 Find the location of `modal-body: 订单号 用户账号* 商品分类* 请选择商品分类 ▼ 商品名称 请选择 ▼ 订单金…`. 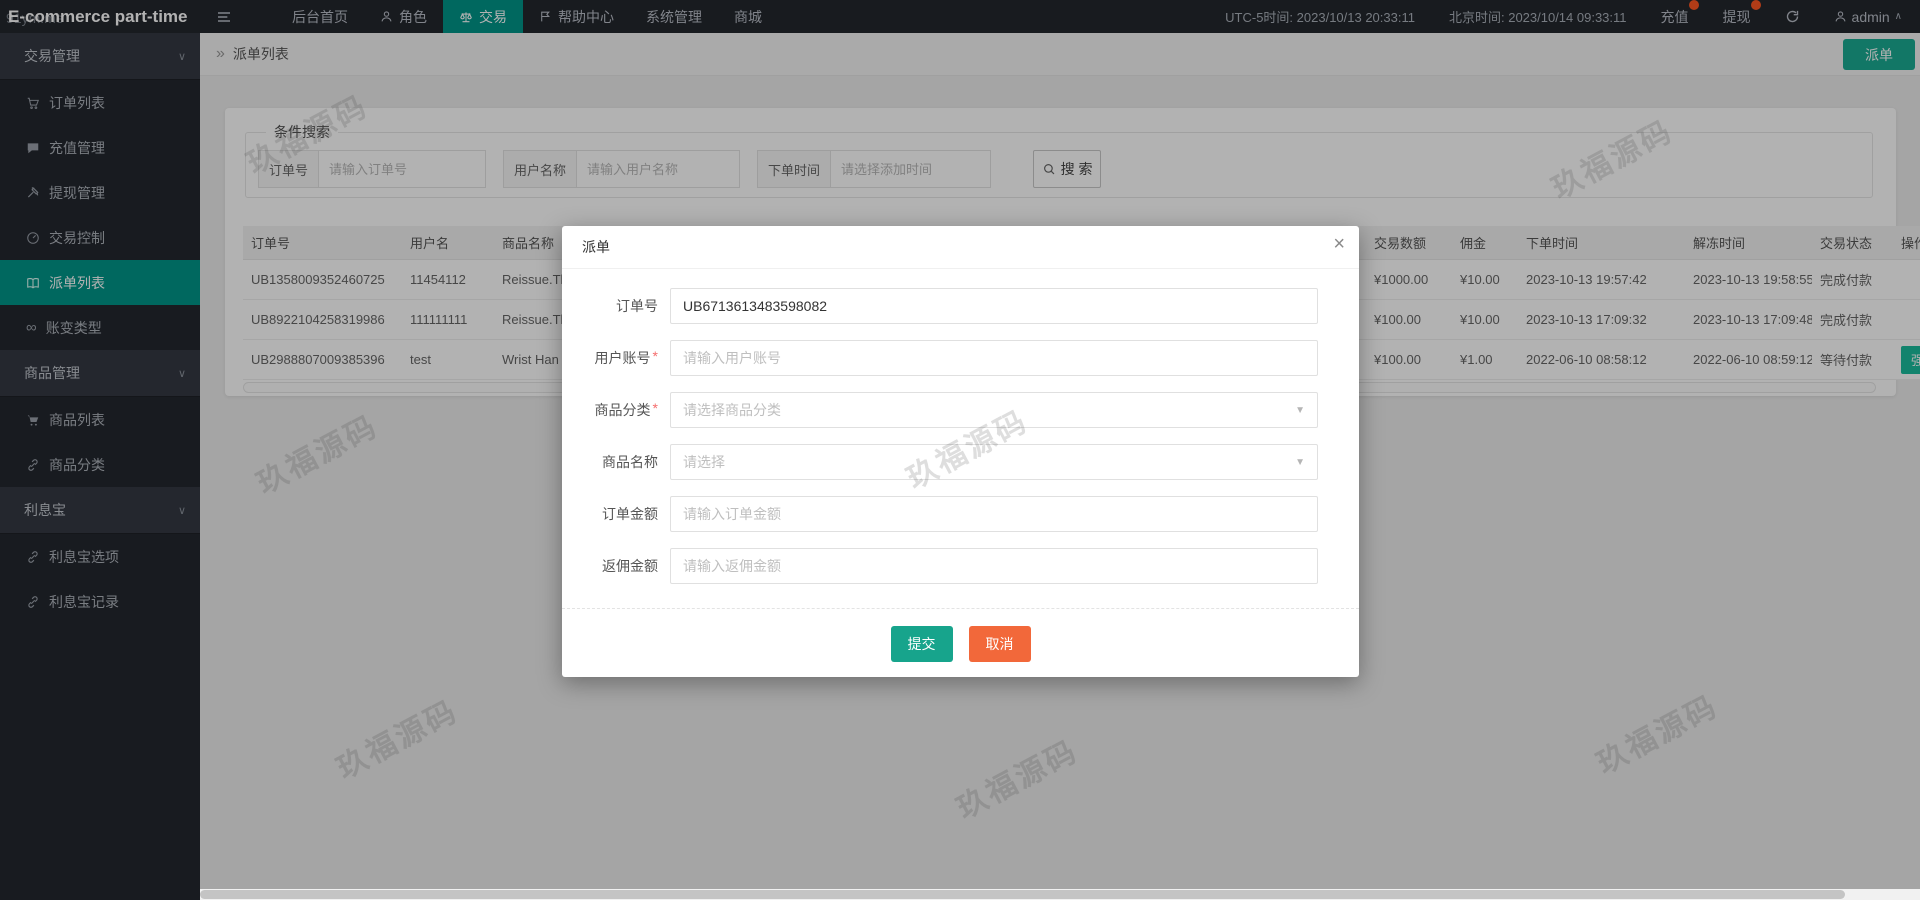

modal-body: 订单号 用户账号* 商品分类* 请选择商品分类 ▼ 商品名称 请选择 ▼ 订单金… is located at coordinates (960, 426).